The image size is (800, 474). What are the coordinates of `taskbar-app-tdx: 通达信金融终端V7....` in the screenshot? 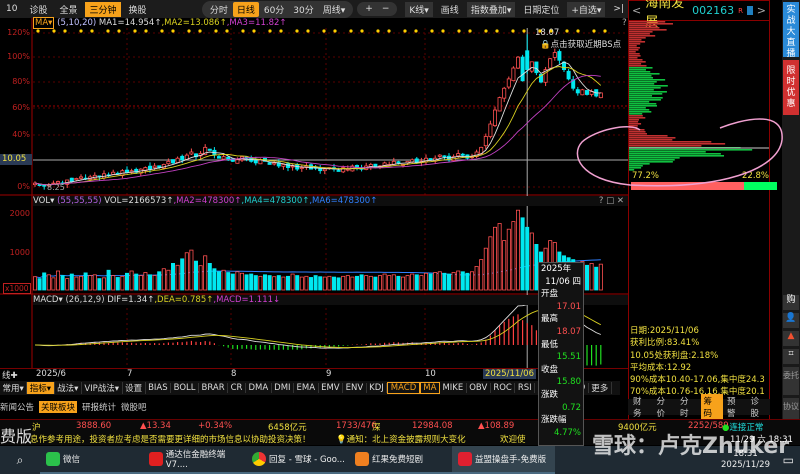 It's located at (194, 460).